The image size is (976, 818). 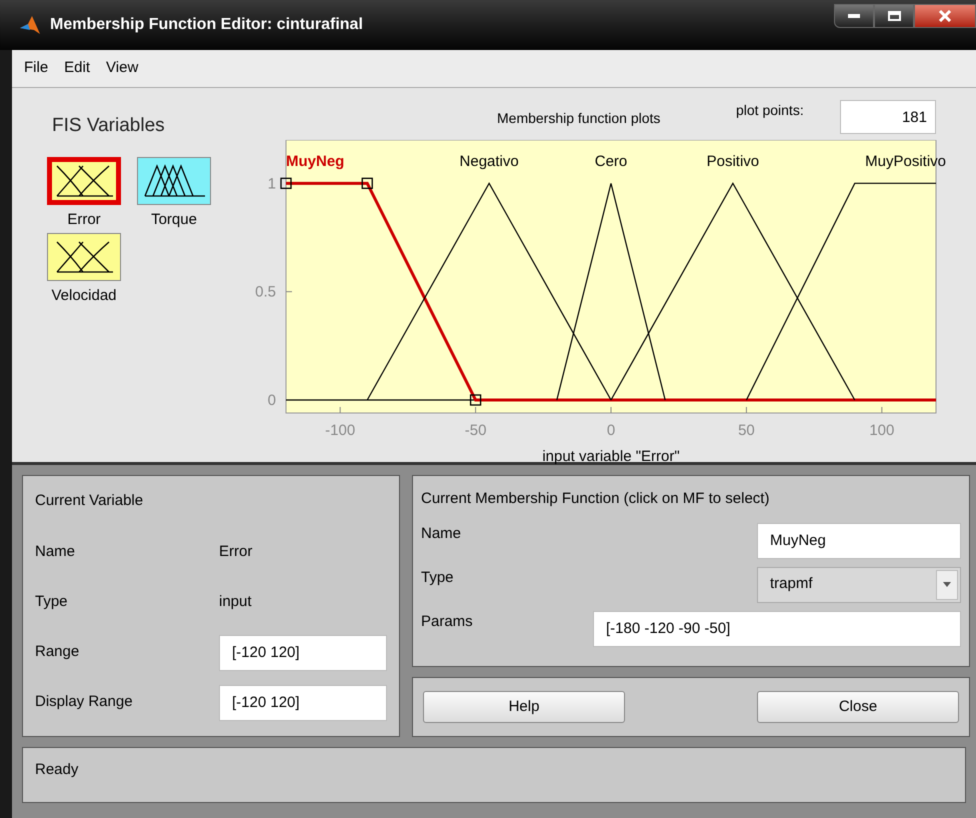 I want to click on y-tick-label: 0.5, so click(x=265, y=292).